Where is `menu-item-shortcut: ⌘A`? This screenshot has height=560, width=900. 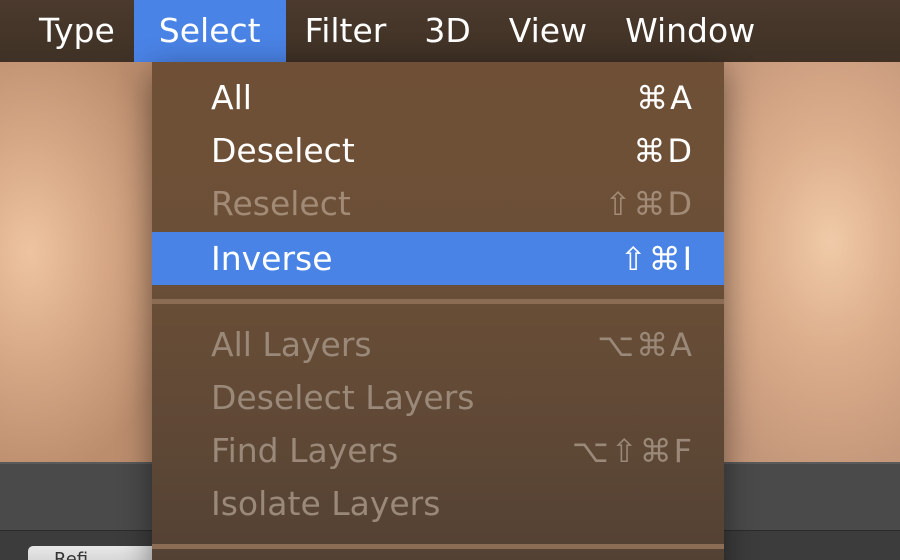
menu-item-shortcut: ⌘A is located at coordinates (665, 97).